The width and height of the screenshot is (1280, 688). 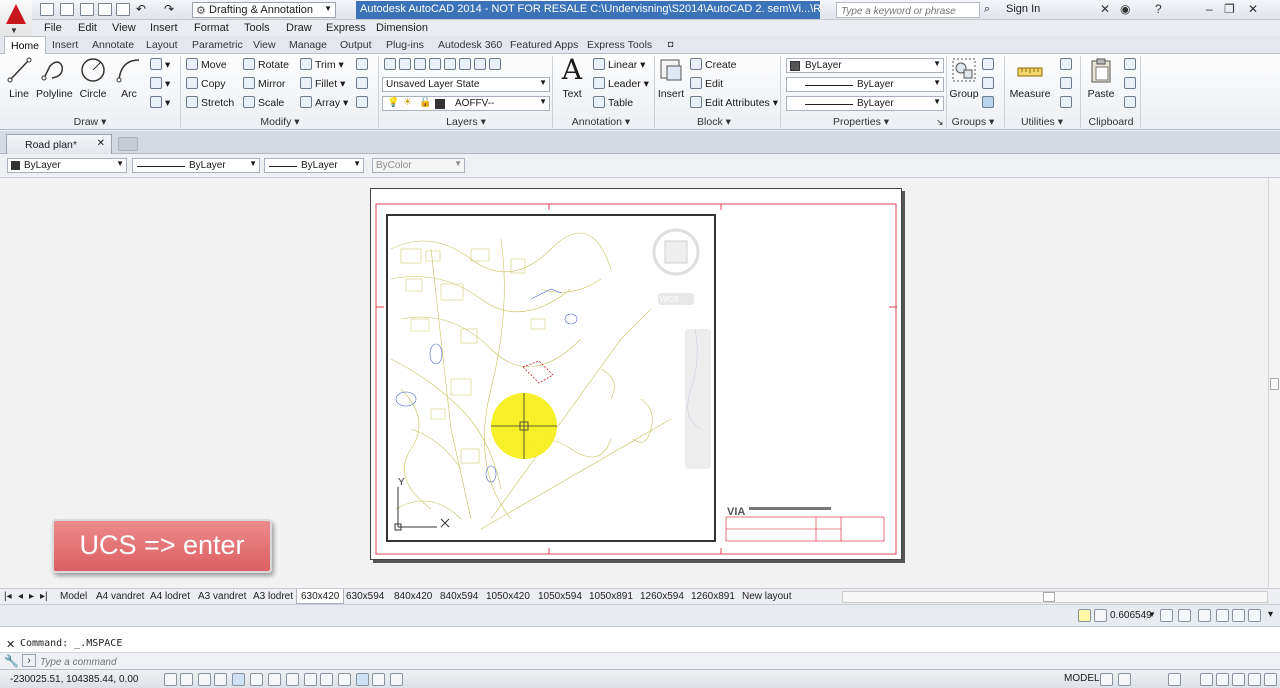 I want to click on isolate-icon, so click(x=1254, y=679).